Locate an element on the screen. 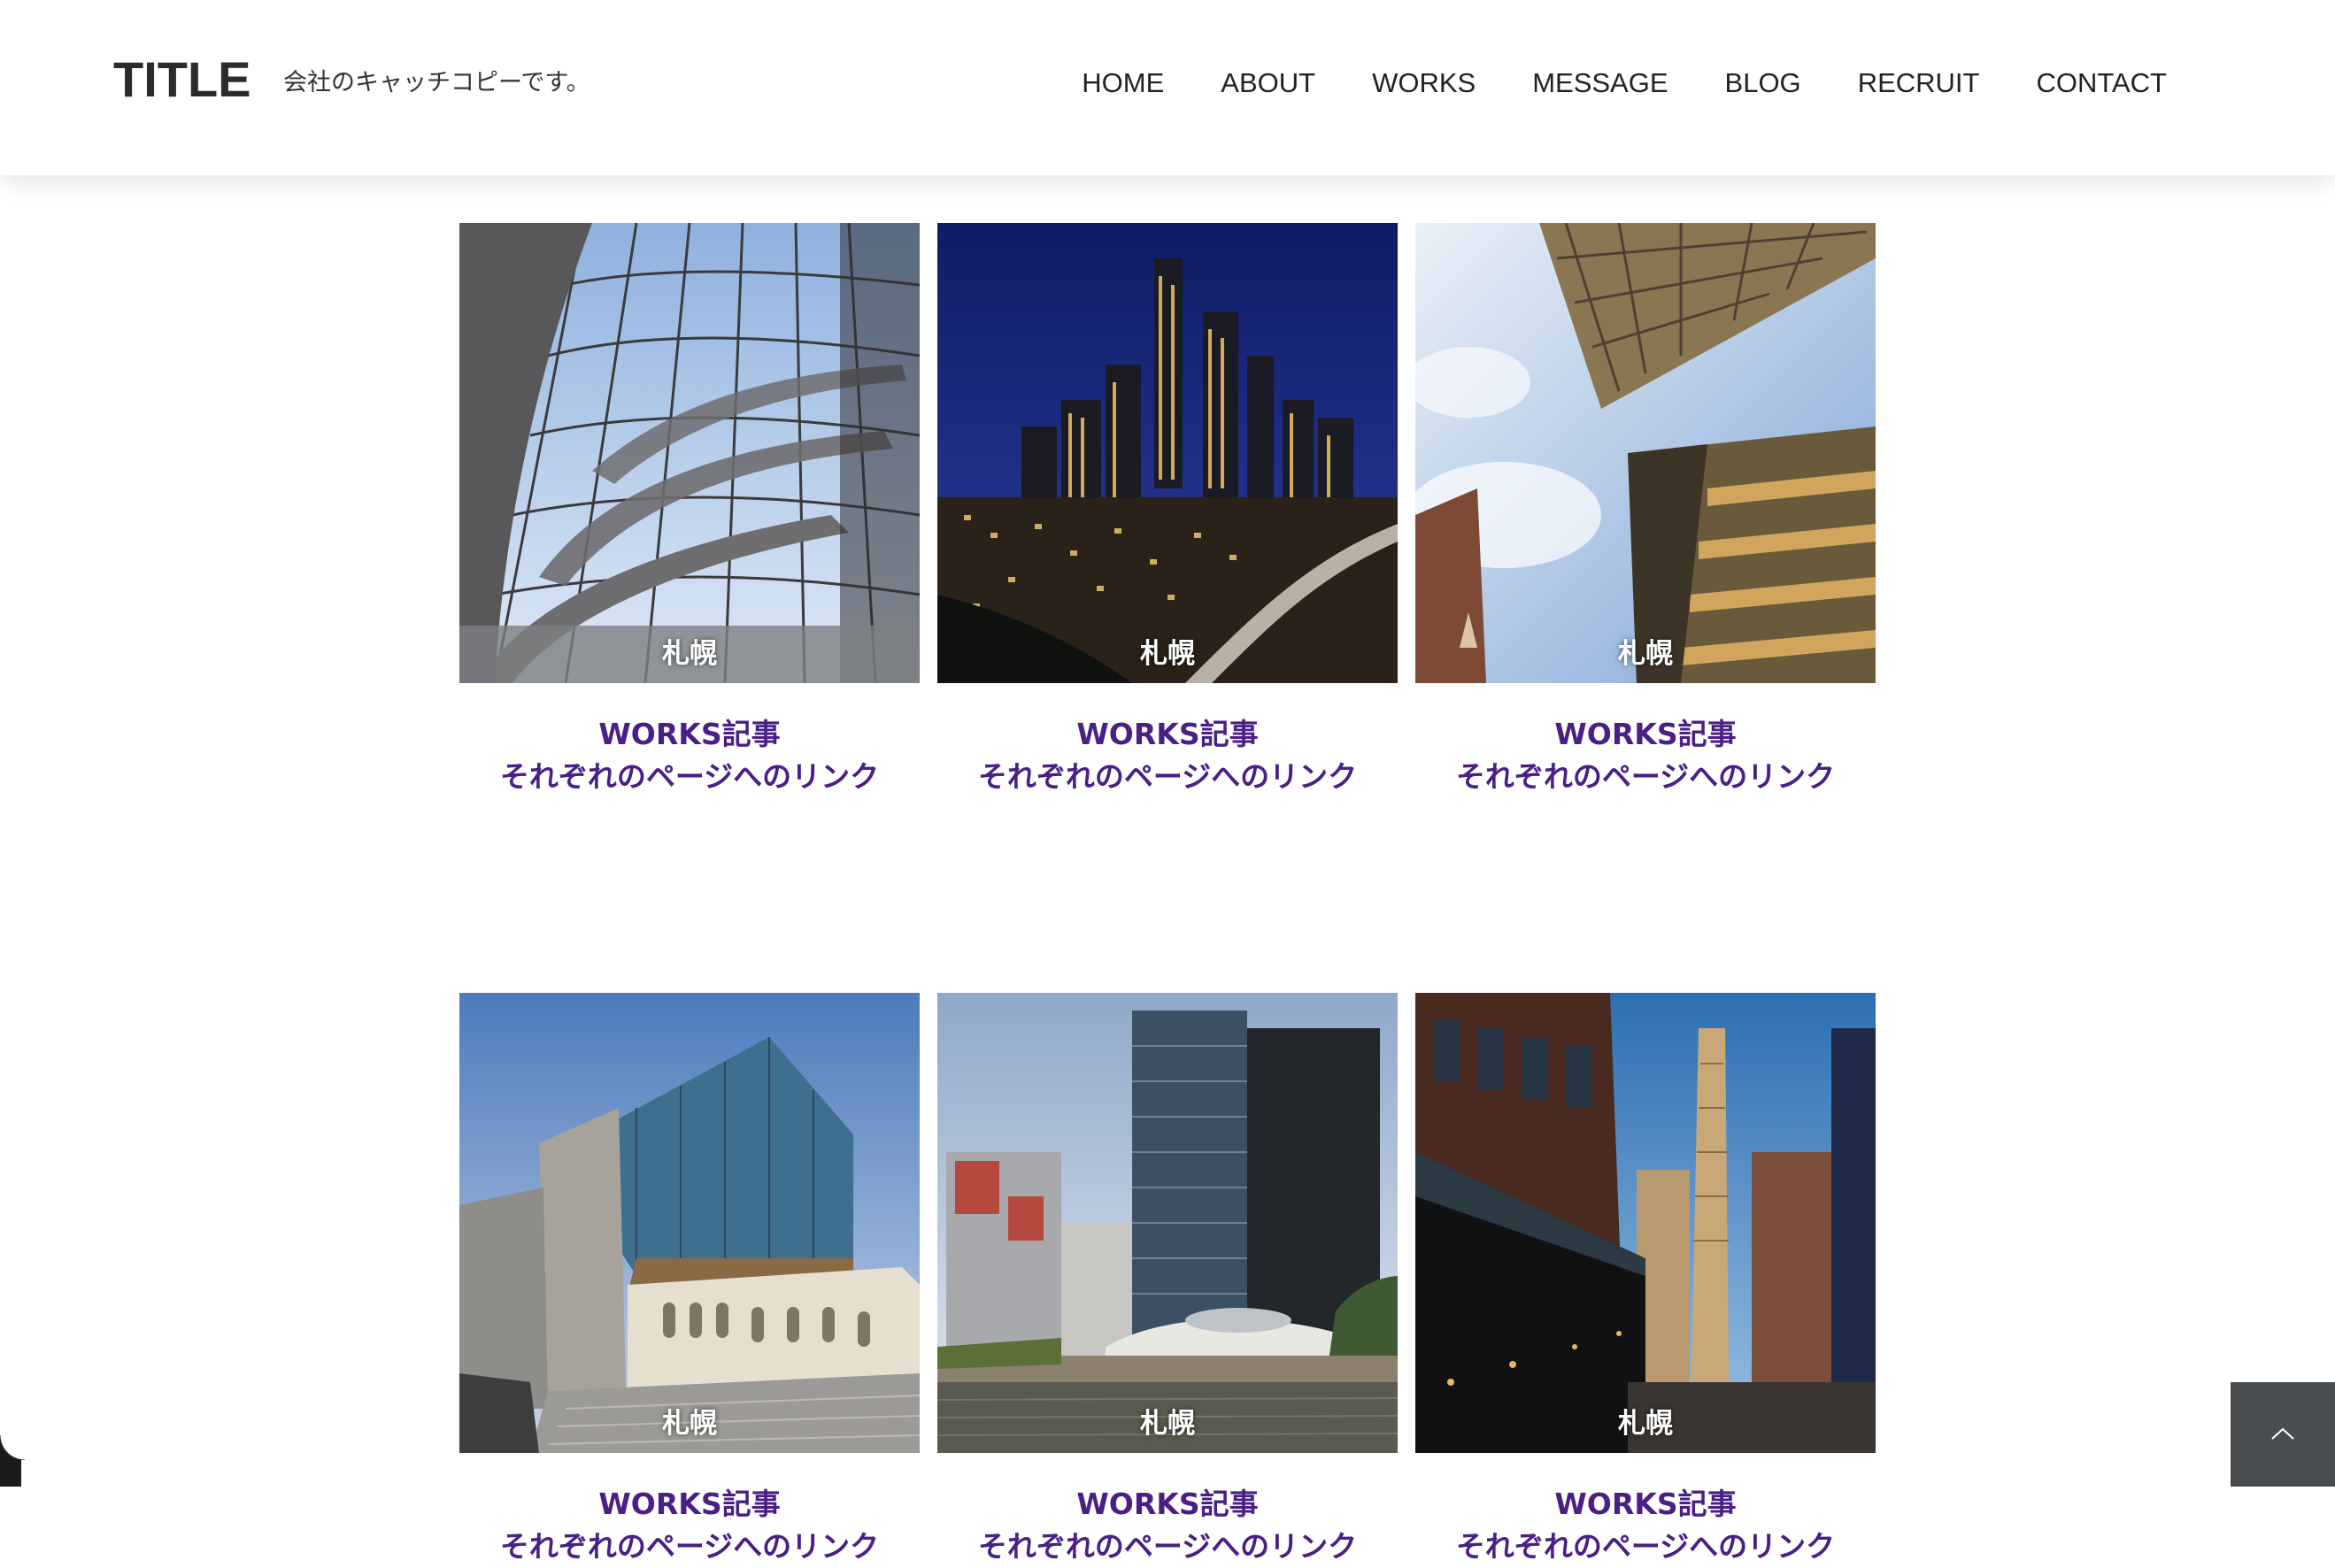 This screenshot has width=2335, height=1568. chevron-up-icon is located at coordinates (2282, 1433).